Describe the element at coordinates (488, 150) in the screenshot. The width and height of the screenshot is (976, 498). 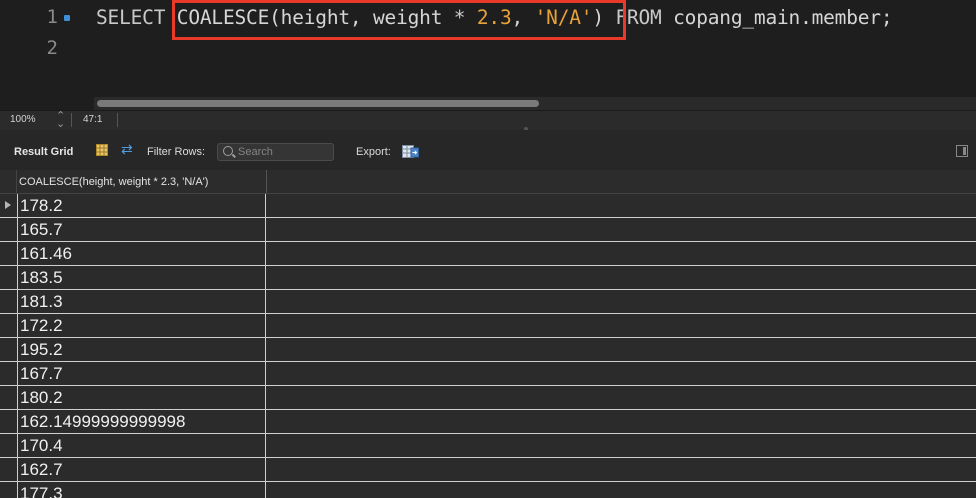
I see `result-toolbar: Result Grid ⇄ Filter Rows: Export:` at that location.